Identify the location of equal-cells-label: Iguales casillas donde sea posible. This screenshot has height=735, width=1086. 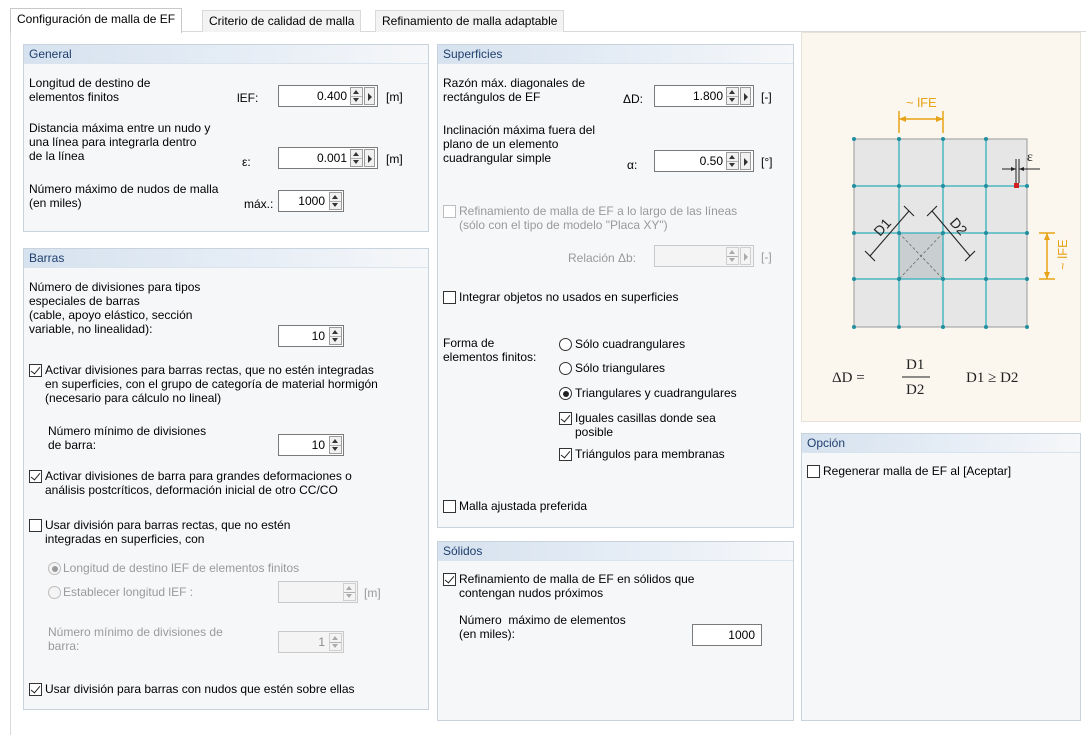
(645, 425).